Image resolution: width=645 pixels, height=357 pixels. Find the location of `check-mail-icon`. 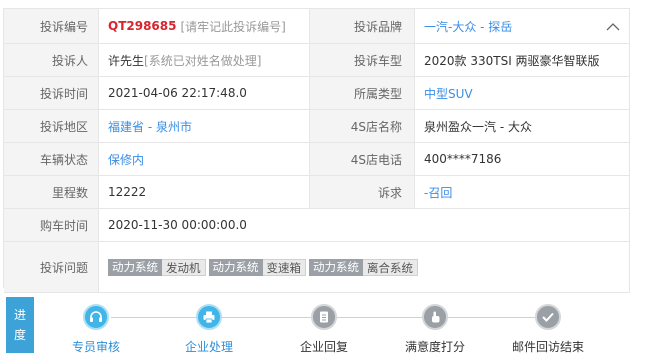

check-mail-icon is located at coordinates (548, 317).